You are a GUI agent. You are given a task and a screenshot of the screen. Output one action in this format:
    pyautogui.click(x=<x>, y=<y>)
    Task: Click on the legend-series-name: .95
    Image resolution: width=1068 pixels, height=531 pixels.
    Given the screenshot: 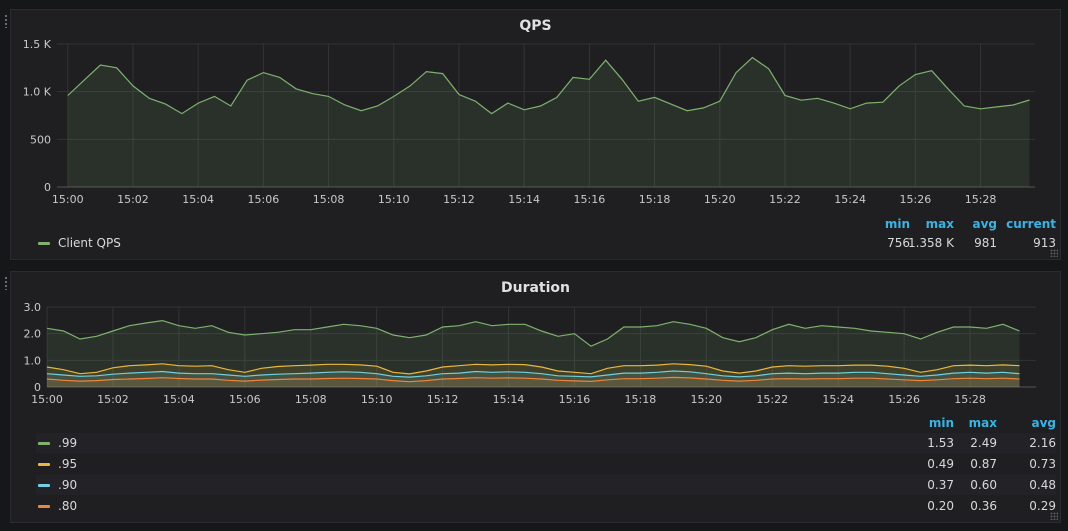 What is the action you would take?
    pyautogui.click(x=67, y=464)
    